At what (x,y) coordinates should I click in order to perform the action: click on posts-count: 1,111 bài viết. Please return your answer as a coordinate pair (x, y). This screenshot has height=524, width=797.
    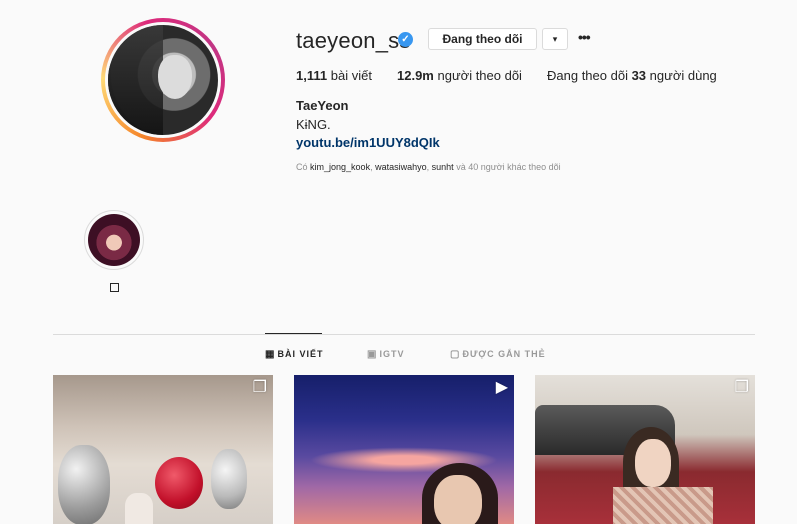
    Looking at the image, I should click on (334, 75).